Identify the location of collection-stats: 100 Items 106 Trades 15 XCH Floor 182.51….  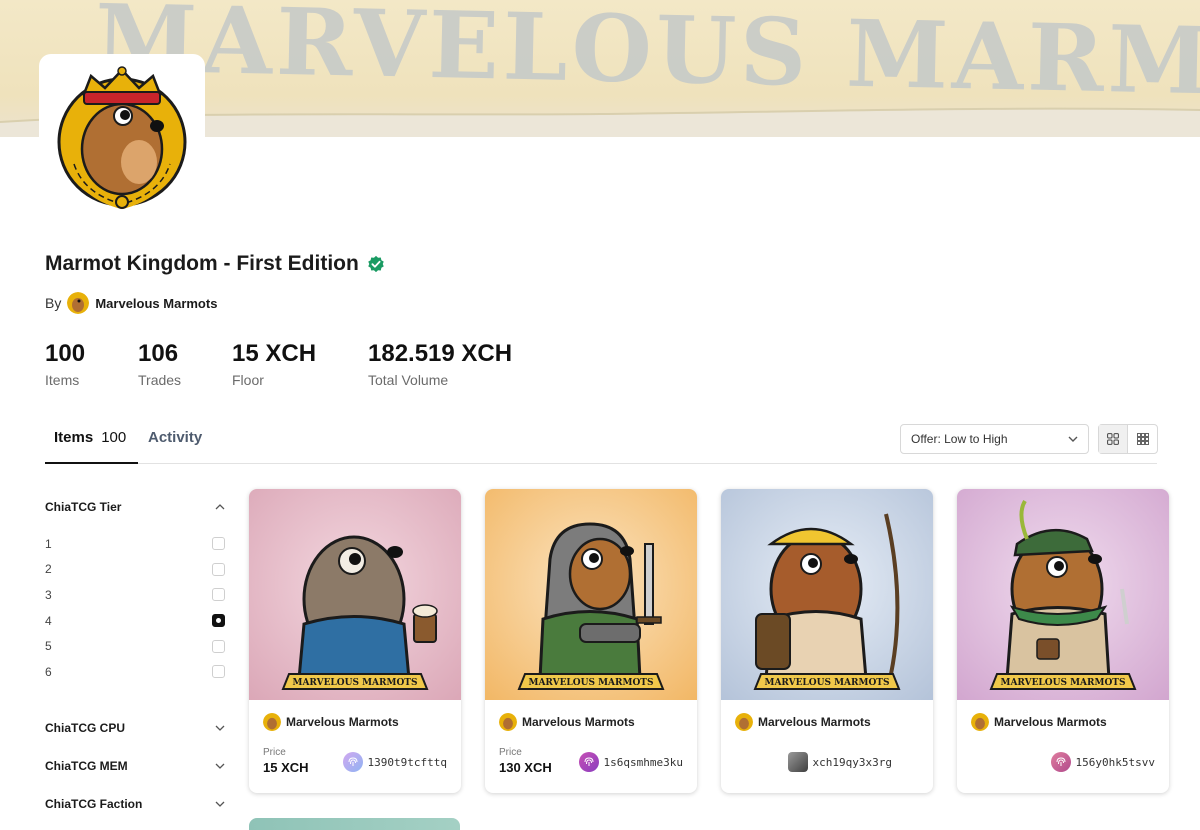
(278, 364).